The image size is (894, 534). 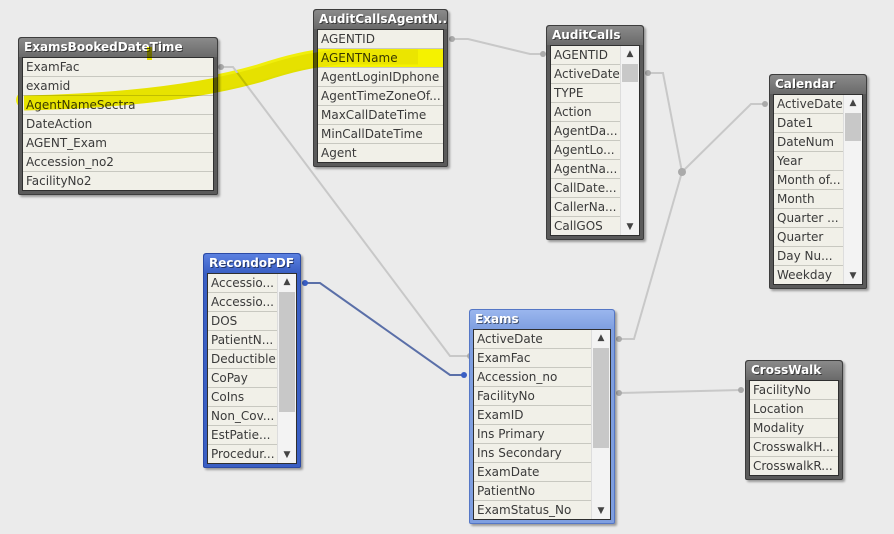 What do you see at coordinates (682, 172) in the screenshot?
I see `link-hub` at bounding box center [682, 172].